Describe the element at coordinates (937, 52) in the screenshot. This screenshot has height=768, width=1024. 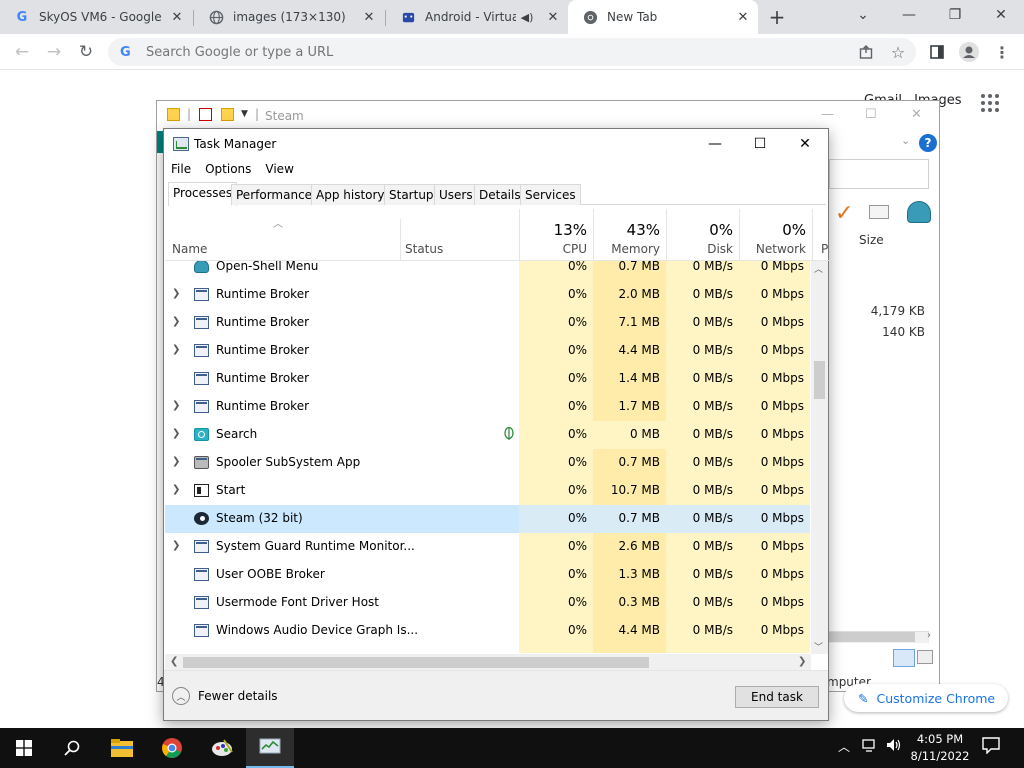
I see `side-panel-icon` at that location.